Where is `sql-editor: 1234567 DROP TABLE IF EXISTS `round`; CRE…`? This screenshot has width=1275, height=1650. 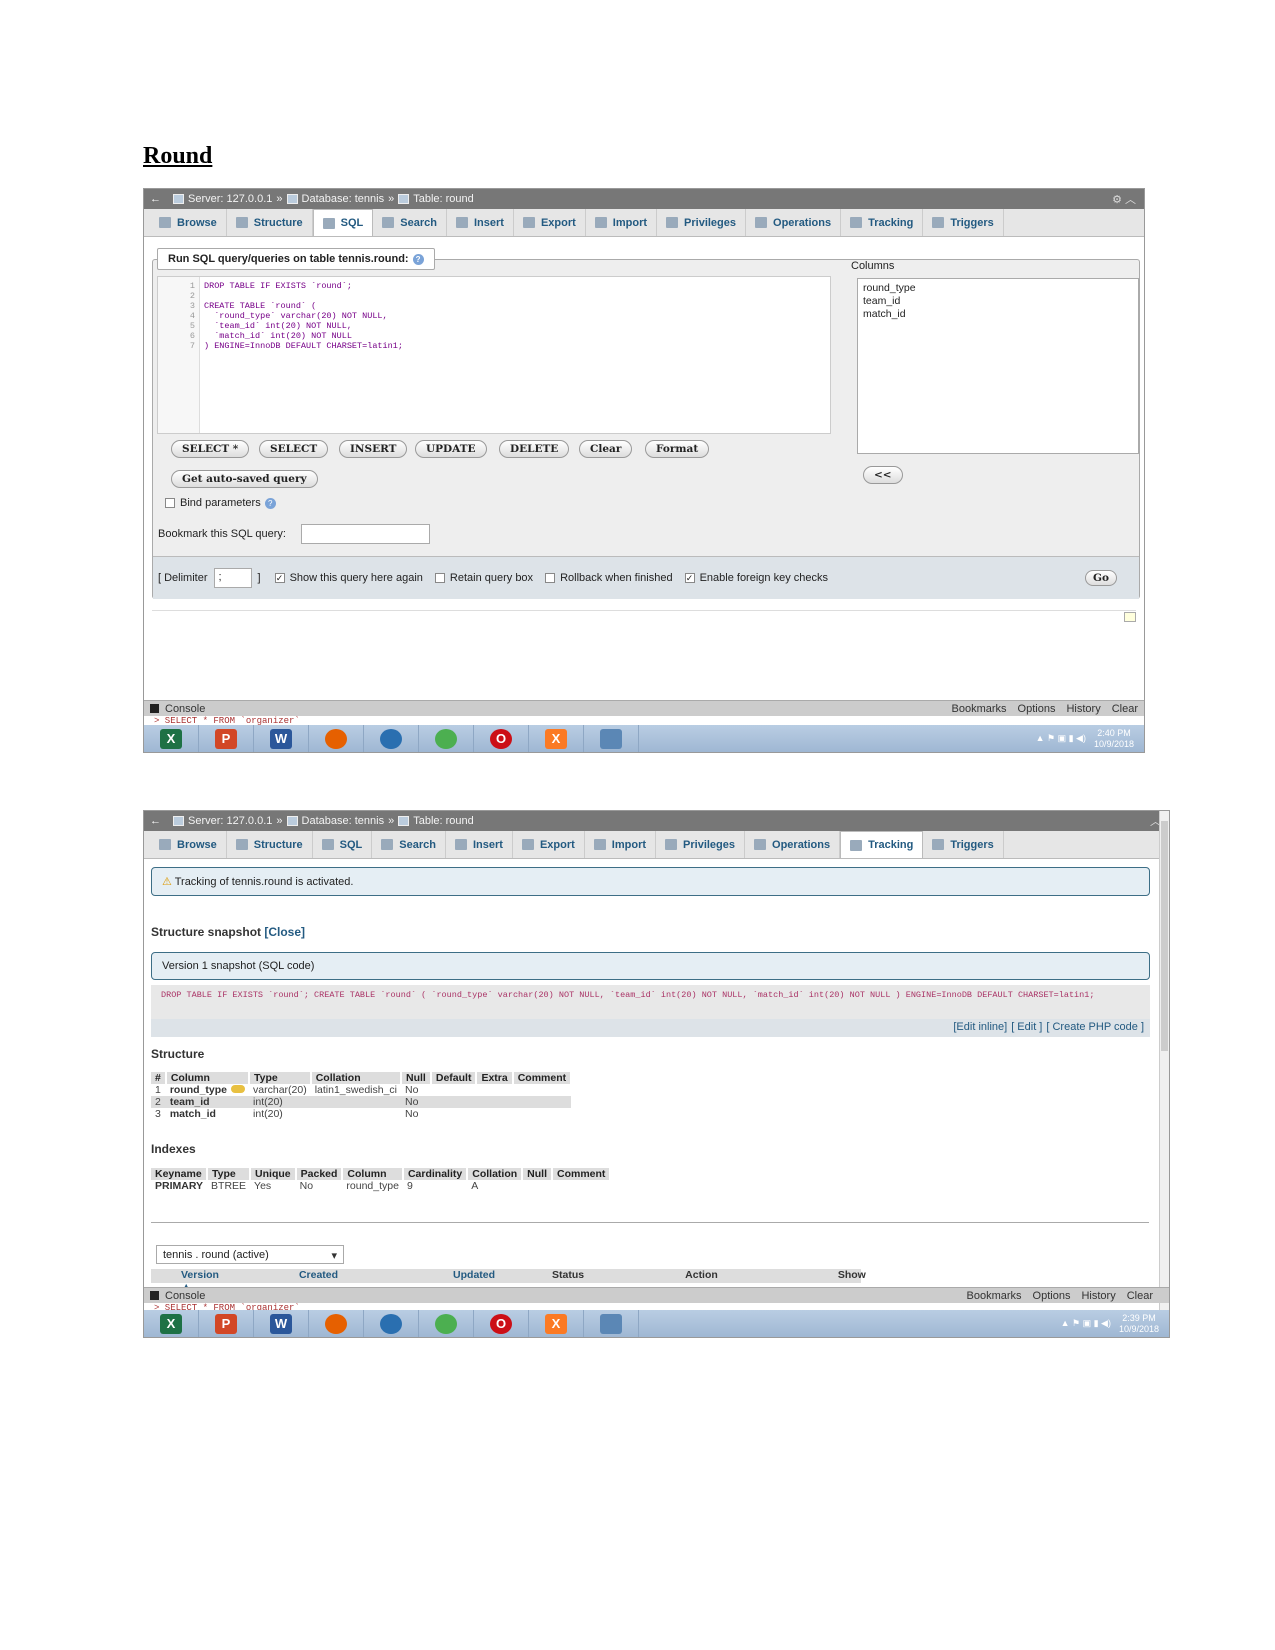
sql-editor: 1234567 DROP TABLE IF EXISTS `round`; CRE… is located at coordinates (494, 355).